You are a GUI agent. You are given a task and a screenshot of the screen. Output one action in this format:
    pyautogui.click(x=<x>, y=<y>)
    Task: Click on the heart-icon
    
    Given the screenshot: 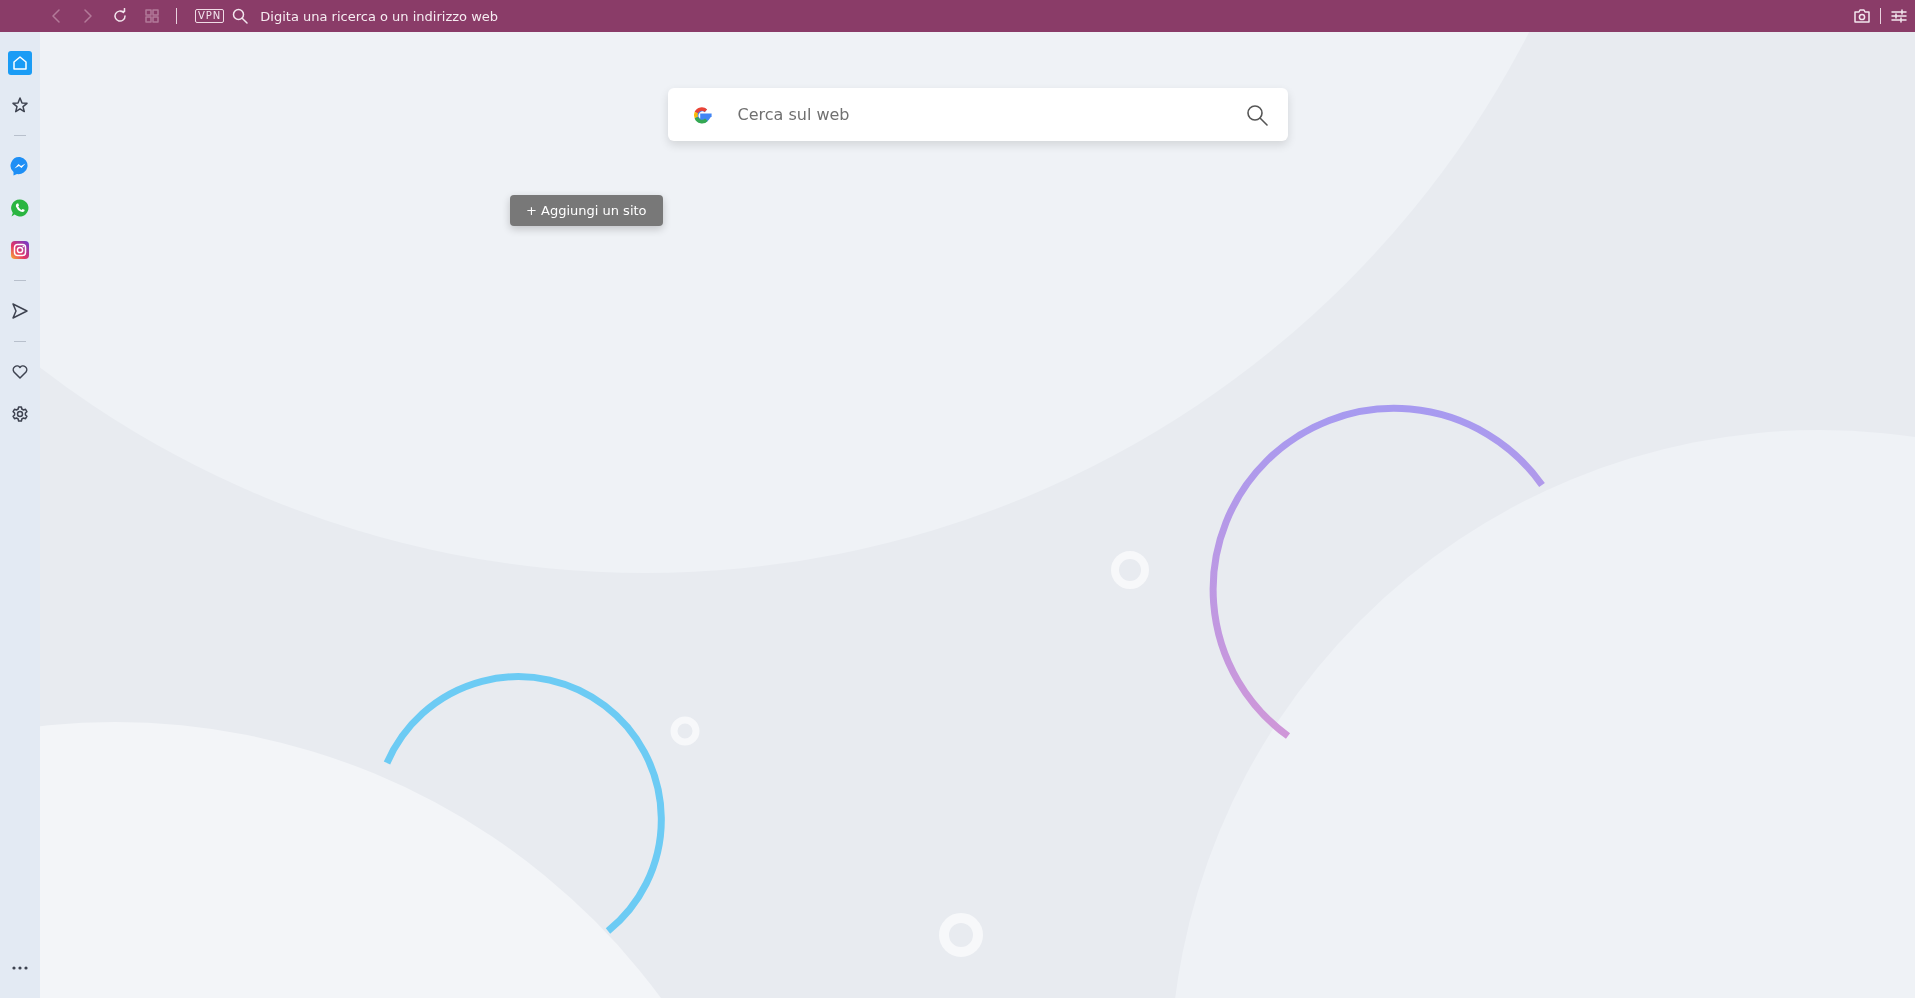 What is the action you would take?
    pyautogui.click(x=20, y=372)
    